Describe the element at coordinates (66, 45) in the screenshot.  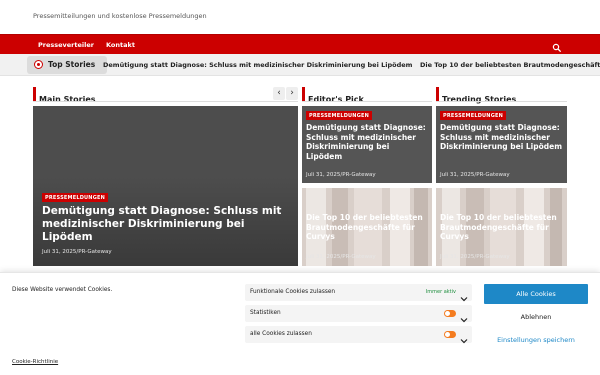
I see `nav-item-presseverteiler: Presseverteiler` at that location.